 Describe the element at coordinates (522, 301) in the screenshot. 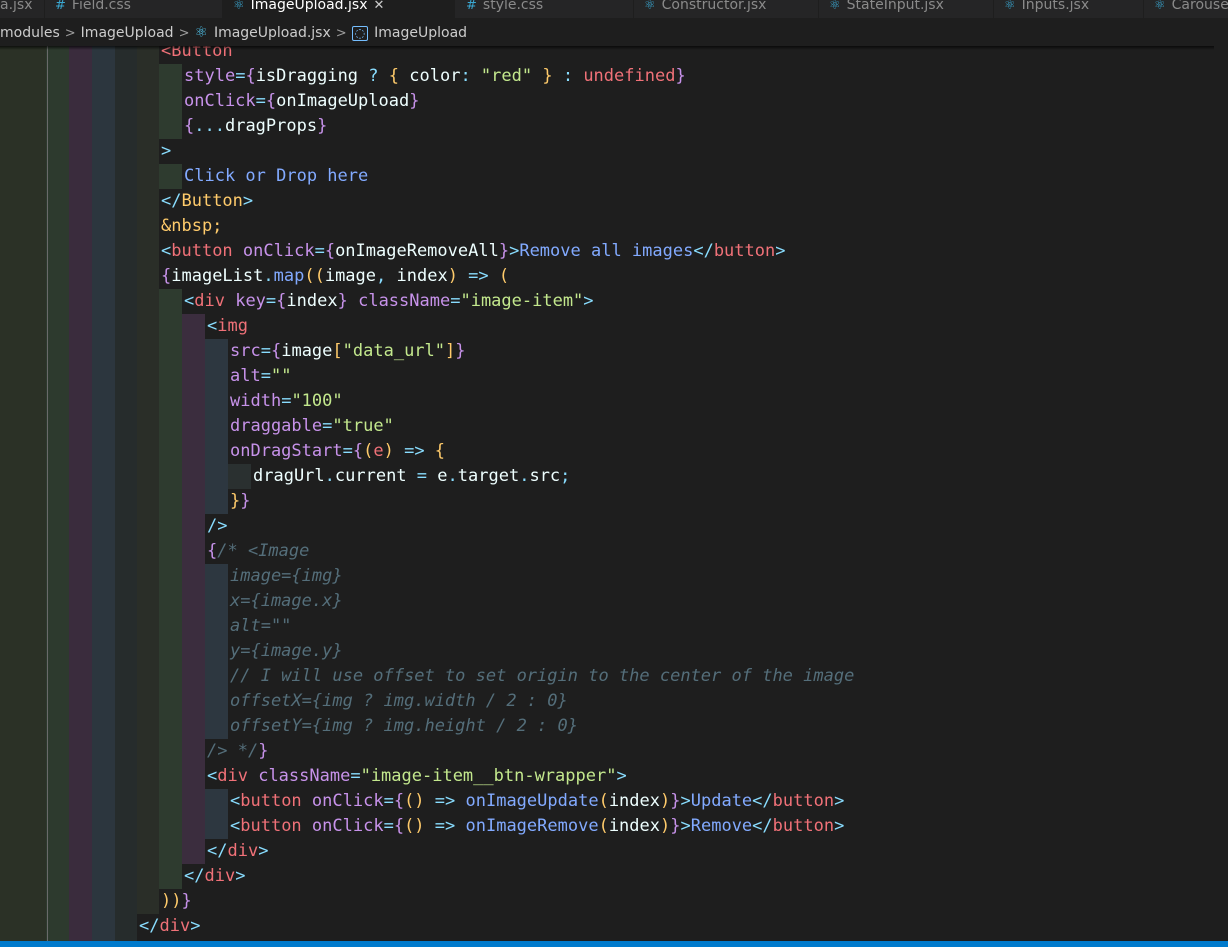

I see `code-token: "image-item"` at that location.